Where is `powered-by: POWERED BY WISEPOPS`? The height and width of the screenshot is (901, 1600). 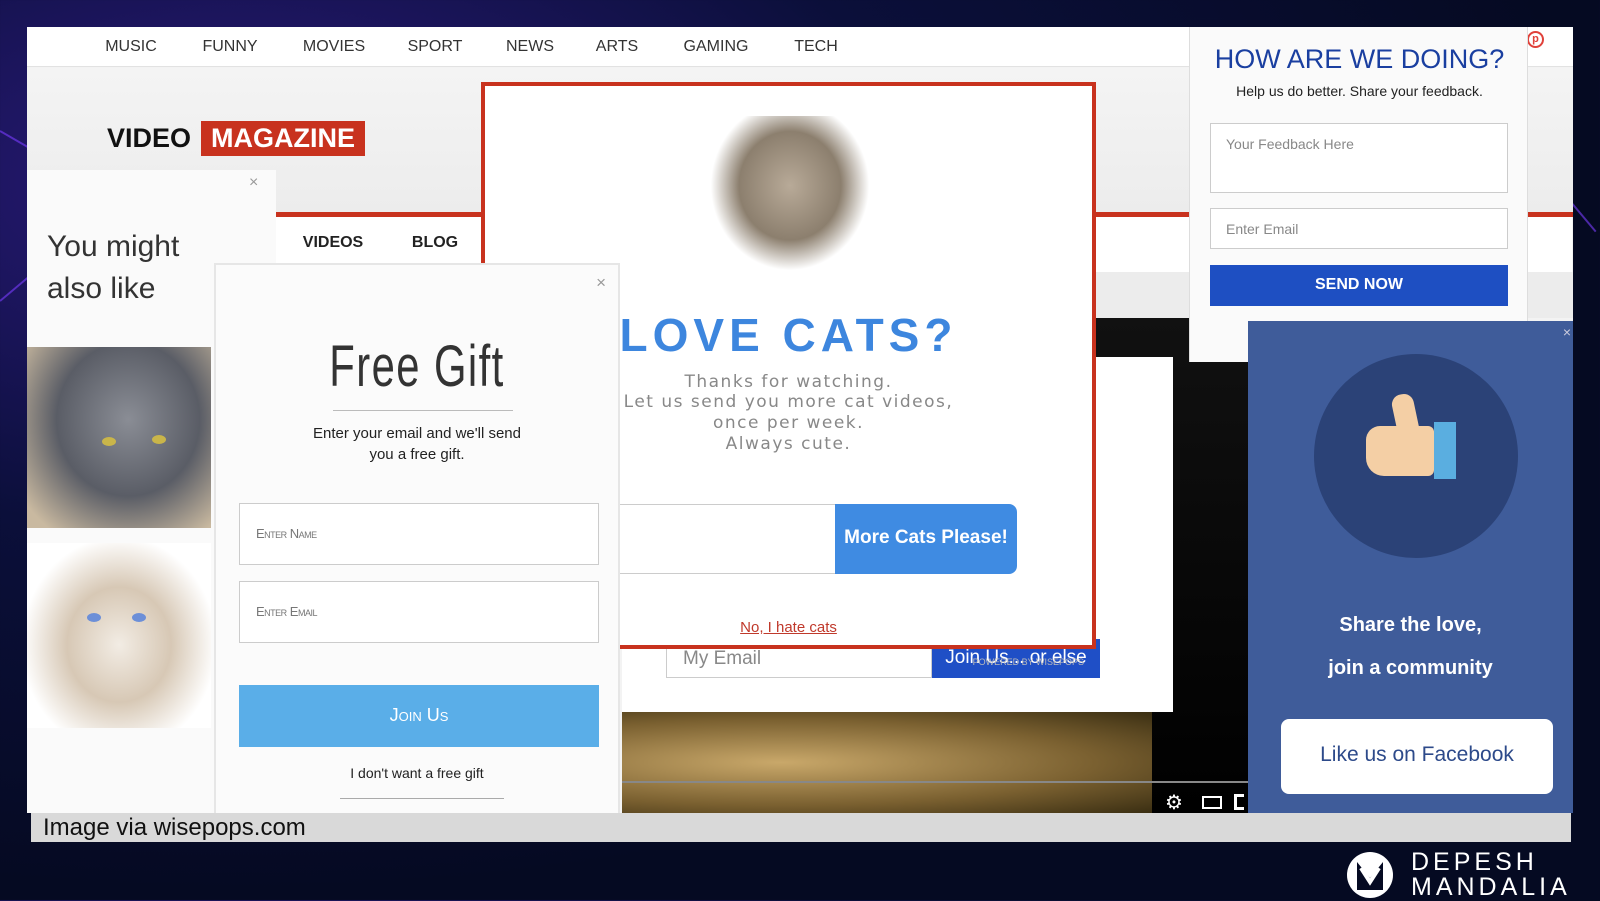
powered-by: POWERED BY WISEPOPS is located at coordinates (1028, 662).